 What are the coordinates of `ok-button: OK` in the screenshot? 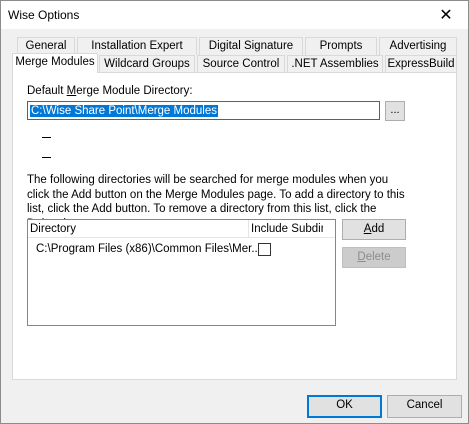 It's located at (344, 406).